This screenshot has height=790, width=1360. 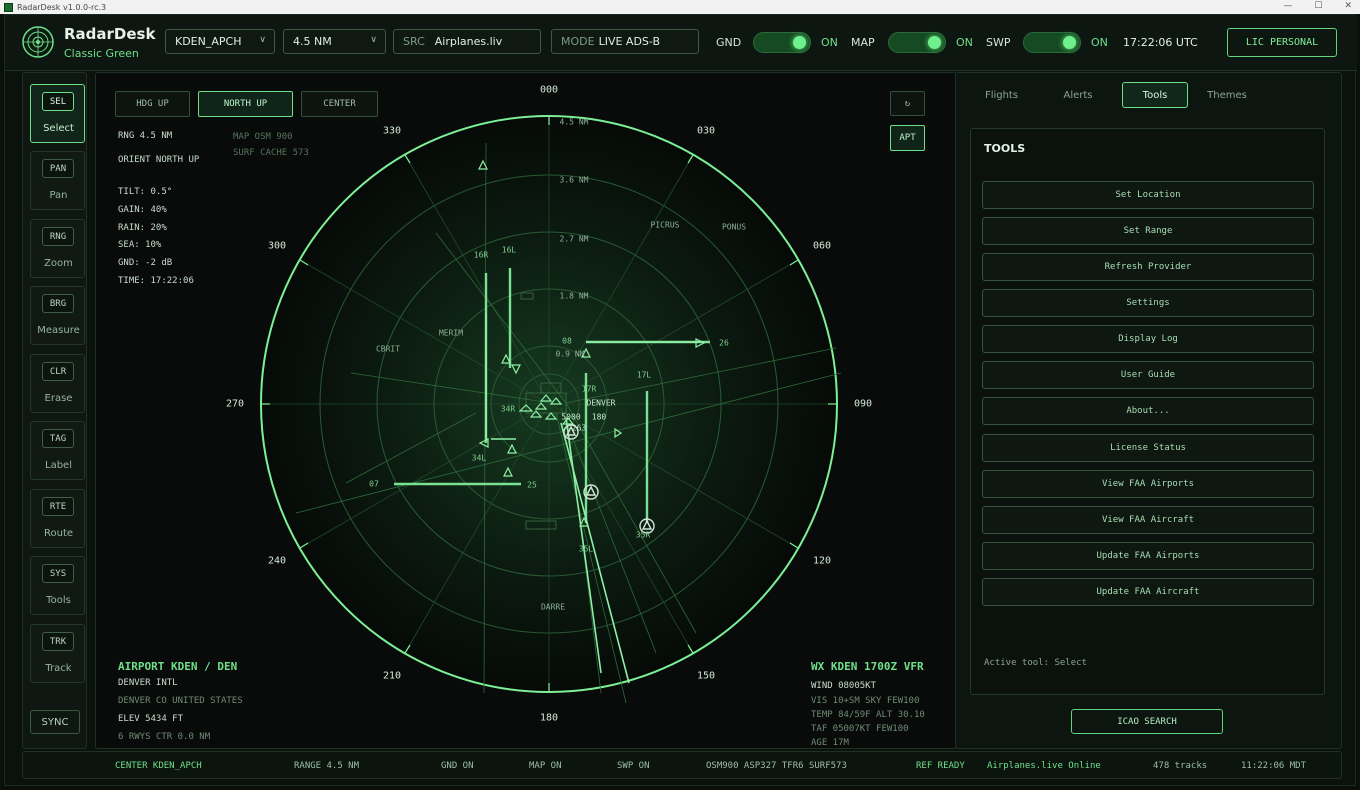 What do you see at coordinates (142, 228) in the screenshot?
I see `rain-readout: RAIN: 20%` at bounding box center [142, 228].